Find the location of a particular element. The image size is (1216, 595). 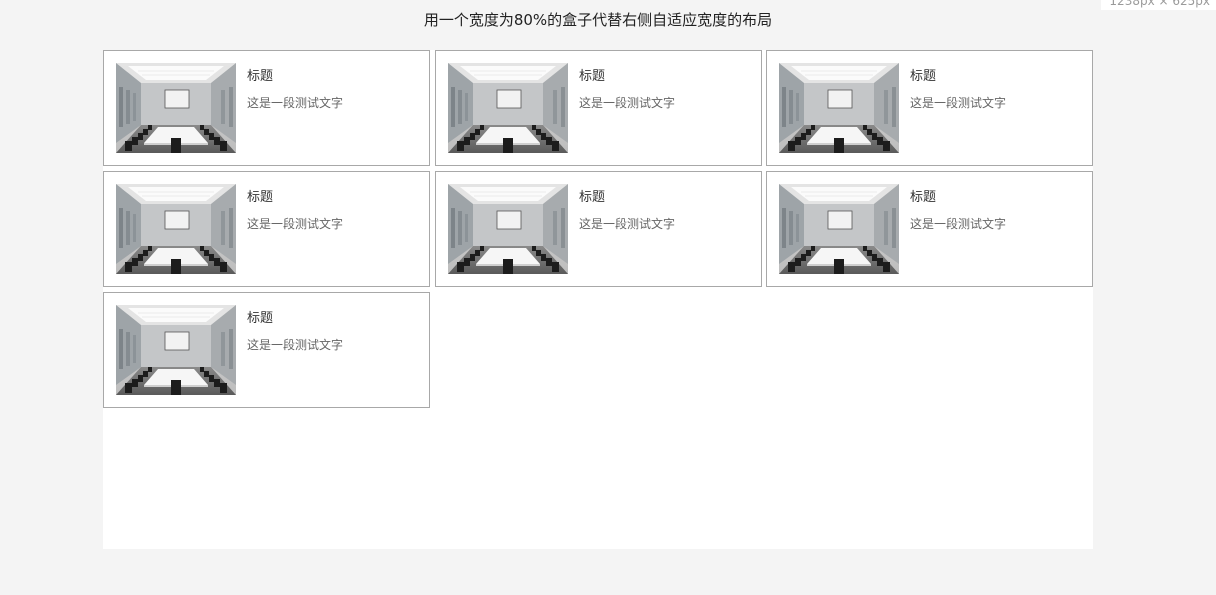

page-title: 用一个宽度为80%的盒子代替右侧自适应宽度的布局 is located at coordinates (598, 20).